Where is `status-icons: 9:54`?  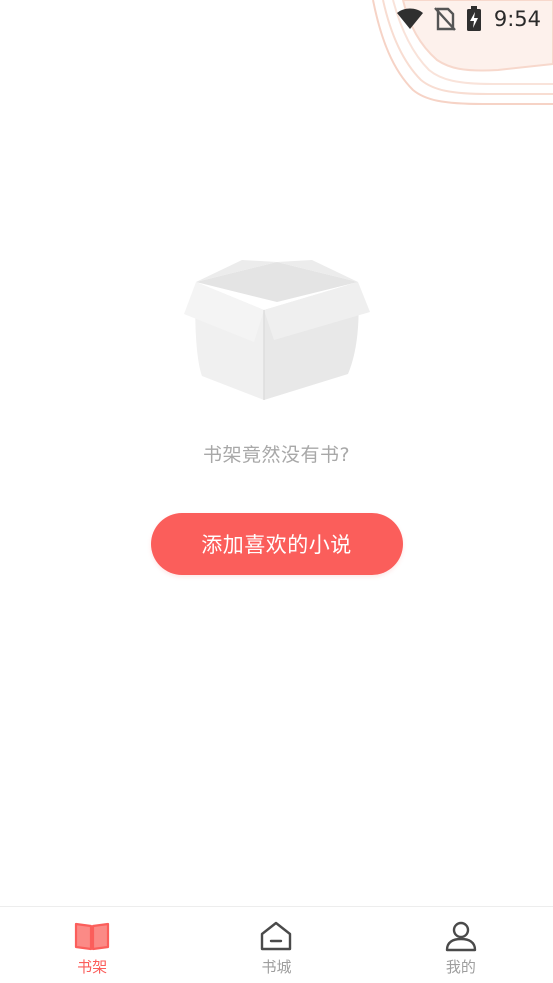 status-icons: 9:54 is located at coordinates (468, 19).